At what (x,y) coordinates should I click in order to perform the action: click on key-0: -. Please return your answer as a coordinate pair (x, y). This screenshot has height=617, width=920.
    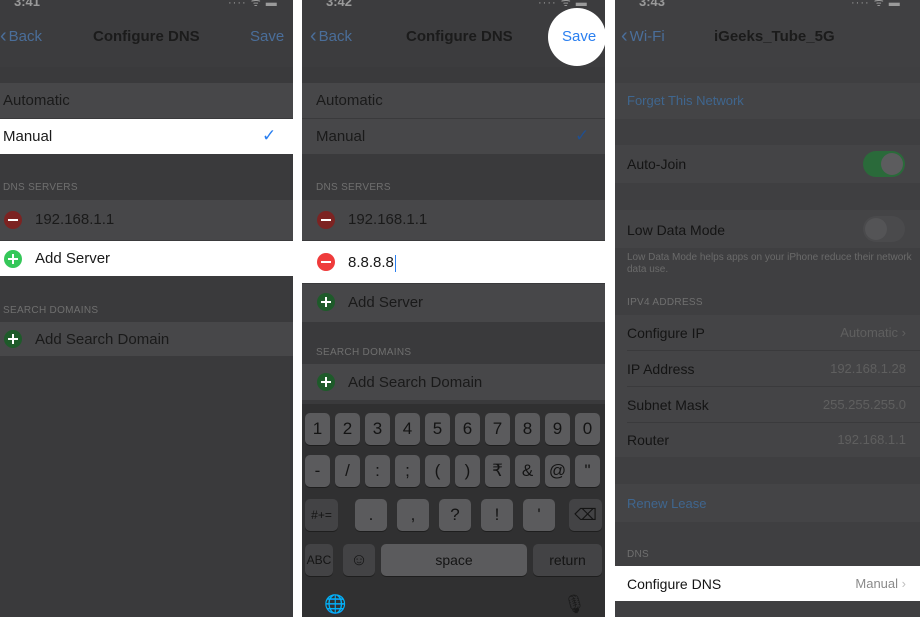
    Looking at the image, I should click on (317, 471).